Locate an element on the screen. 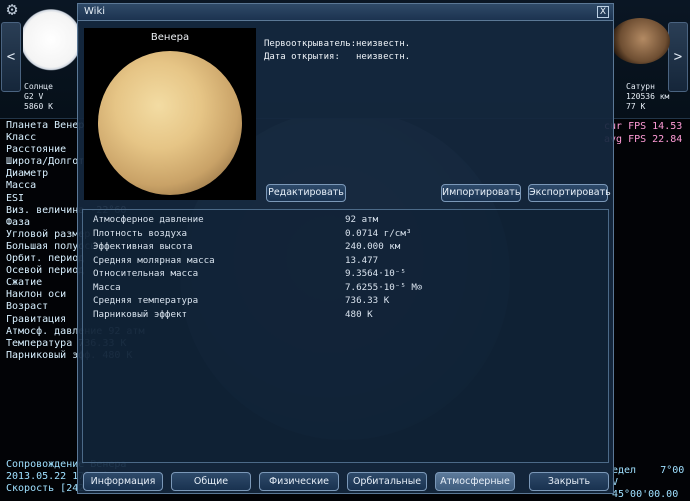 This screenshot has width=690, height=501. tab-general: Общие is located at coordinates (211, 481).